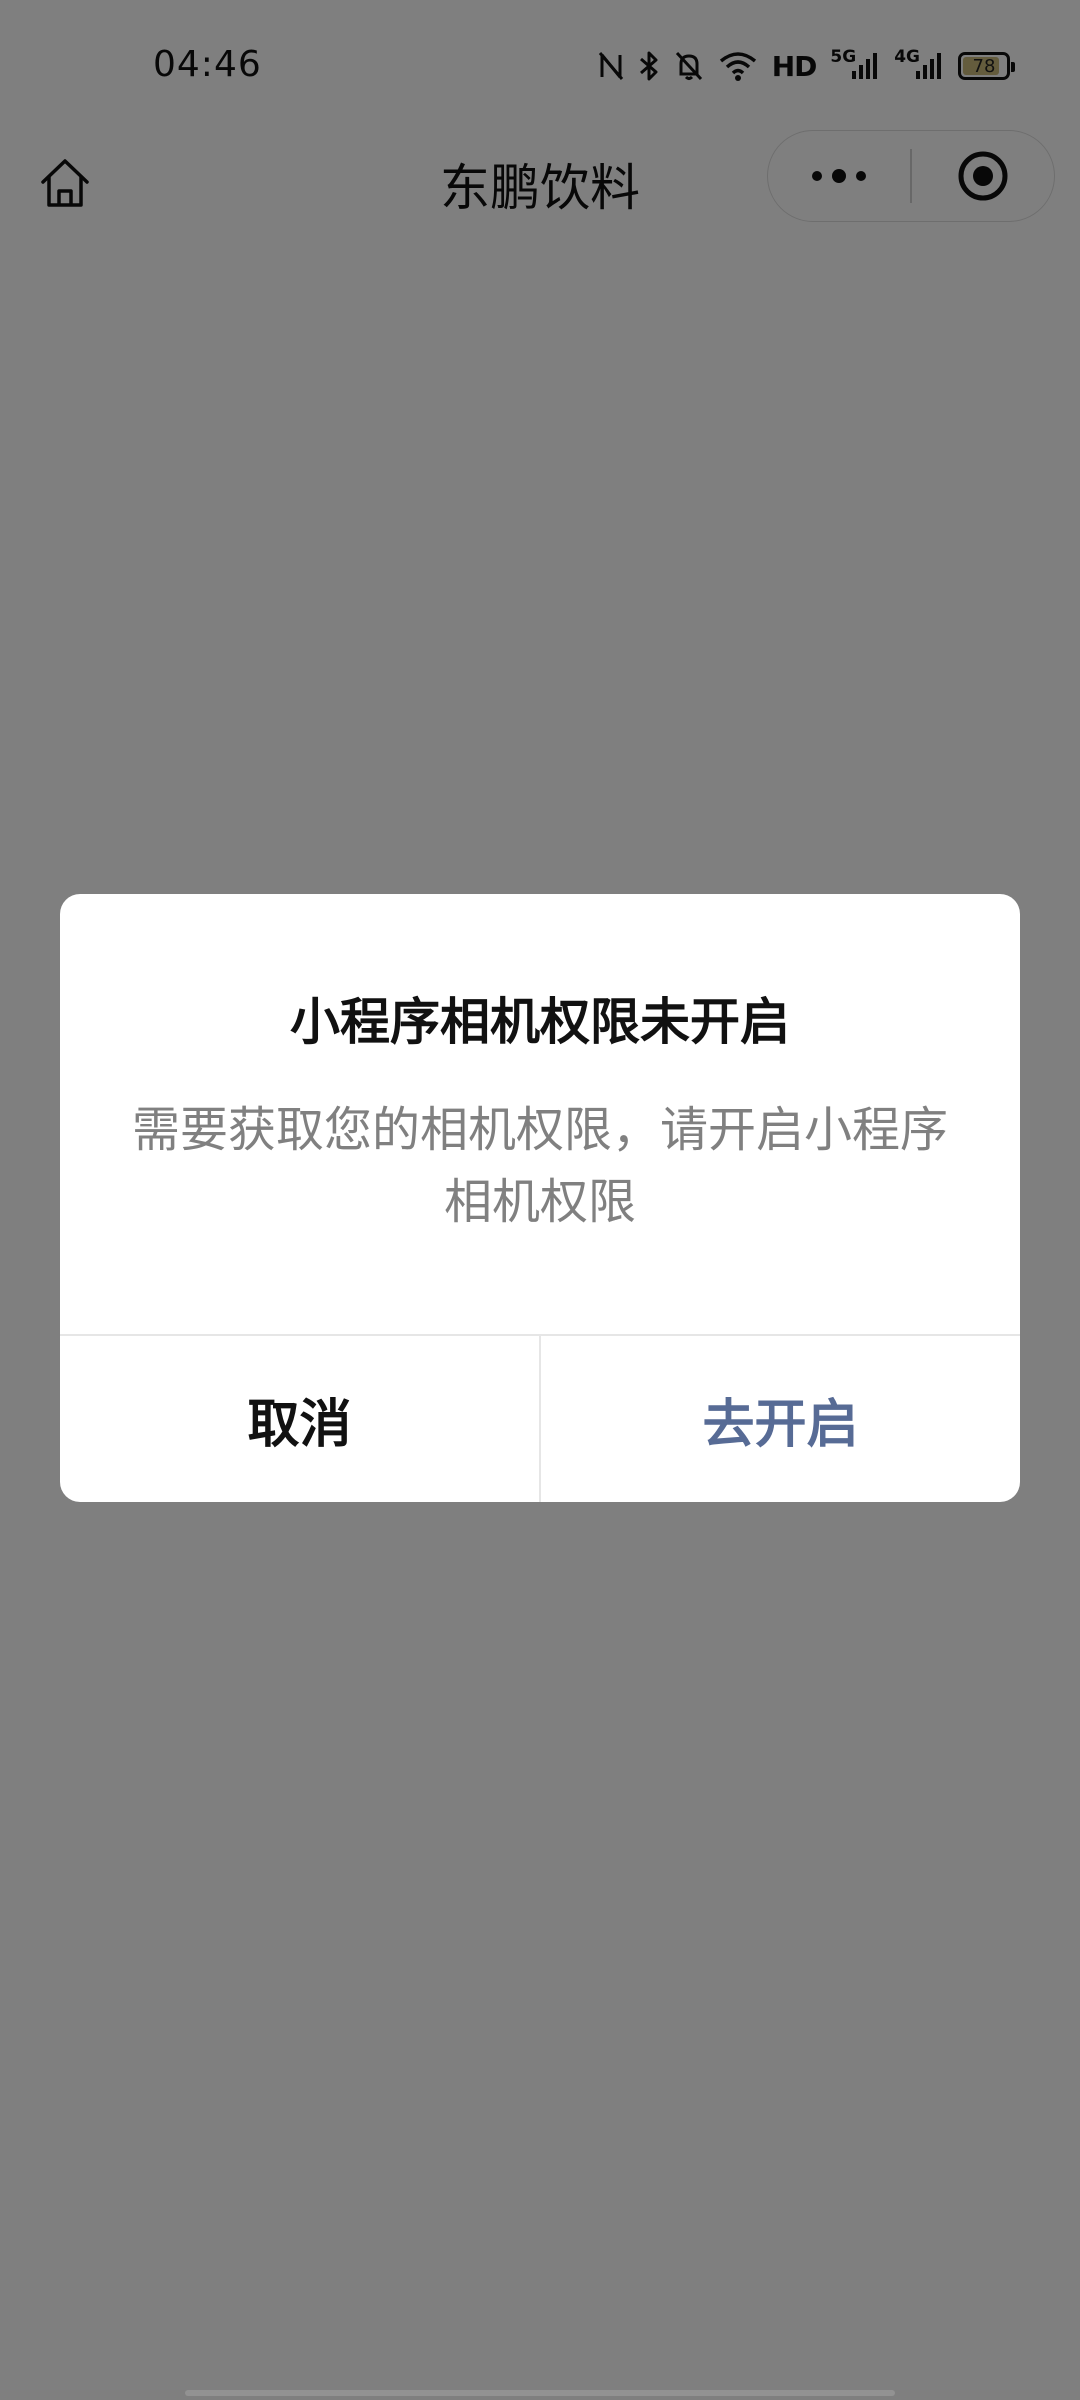 This screenshot has height=2400, width=1080. Describe the element at coordinates (300, 1419) in the screenshot. I see `cancel-button: 取消` at that location.